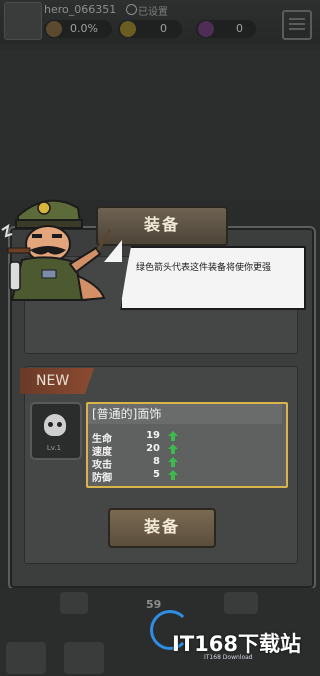  Describe the element at coordinates (23, 21) in the screenshot. I see `player-avatar` at that location.